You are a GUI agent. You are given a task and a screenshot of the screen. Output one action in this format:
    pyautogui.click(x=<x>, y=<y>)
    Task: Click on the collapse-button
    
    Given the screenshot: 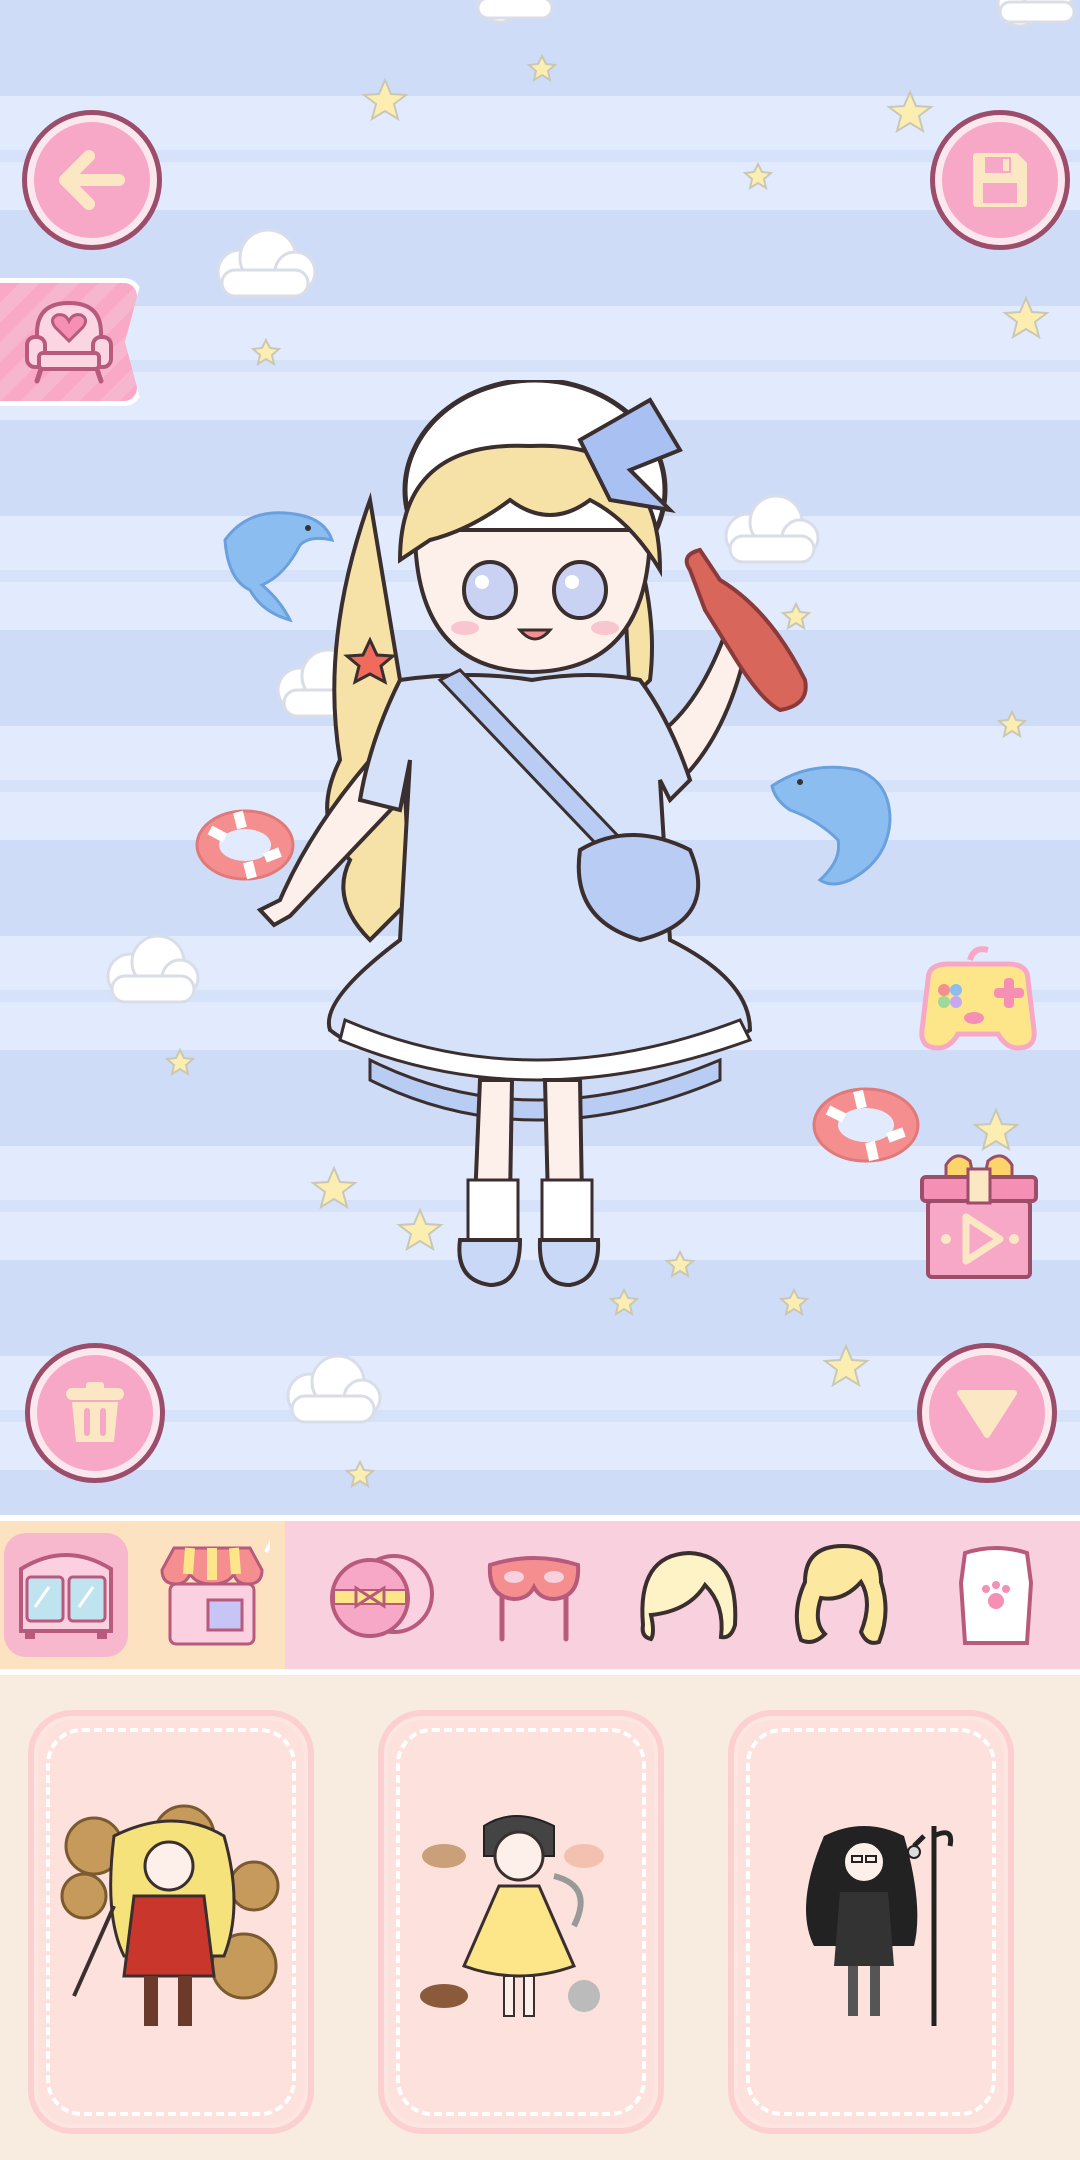 What is the action you would take?
    pyautogui.click(x=987, y=1413)
    